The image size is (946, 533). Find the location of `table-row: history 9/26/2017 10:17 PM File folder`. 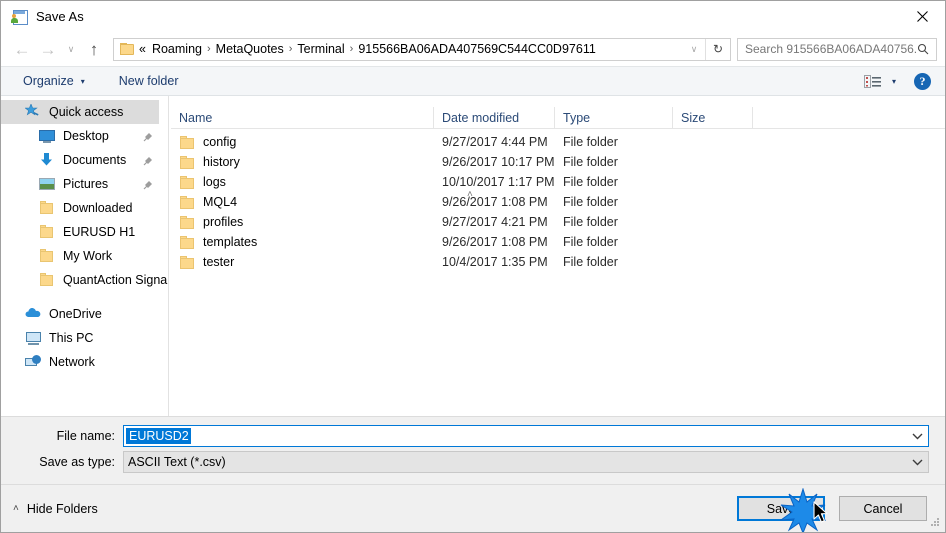

table-row: history 9/26/2017 10:17 PM File folder is located at coordinates (558, 162).